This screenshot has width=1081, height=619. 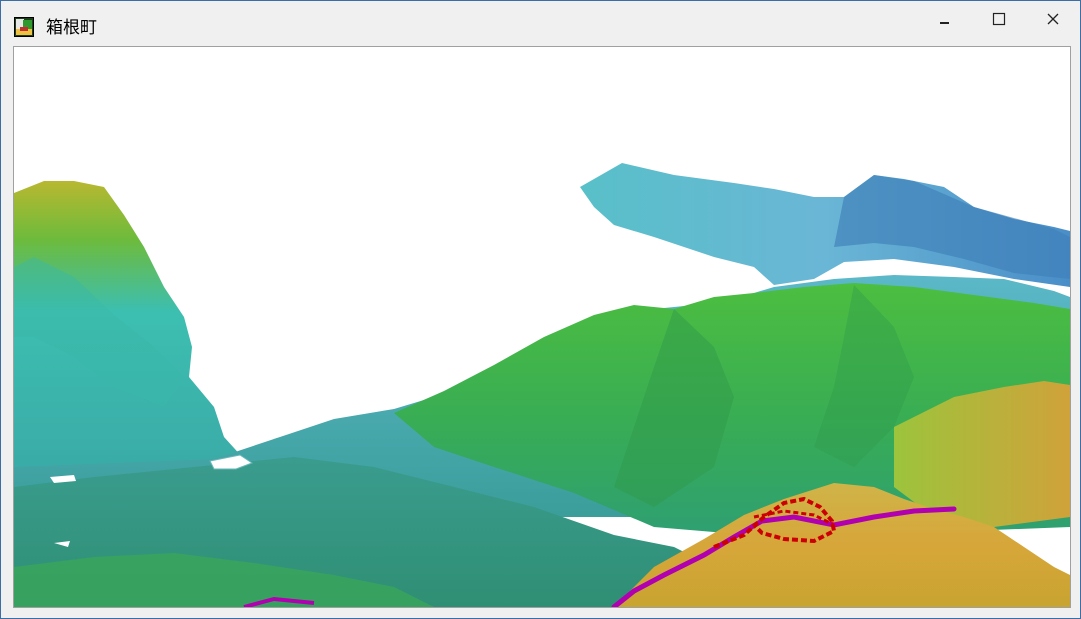 I want to click on maximize-button, so click(x=999, y=19).